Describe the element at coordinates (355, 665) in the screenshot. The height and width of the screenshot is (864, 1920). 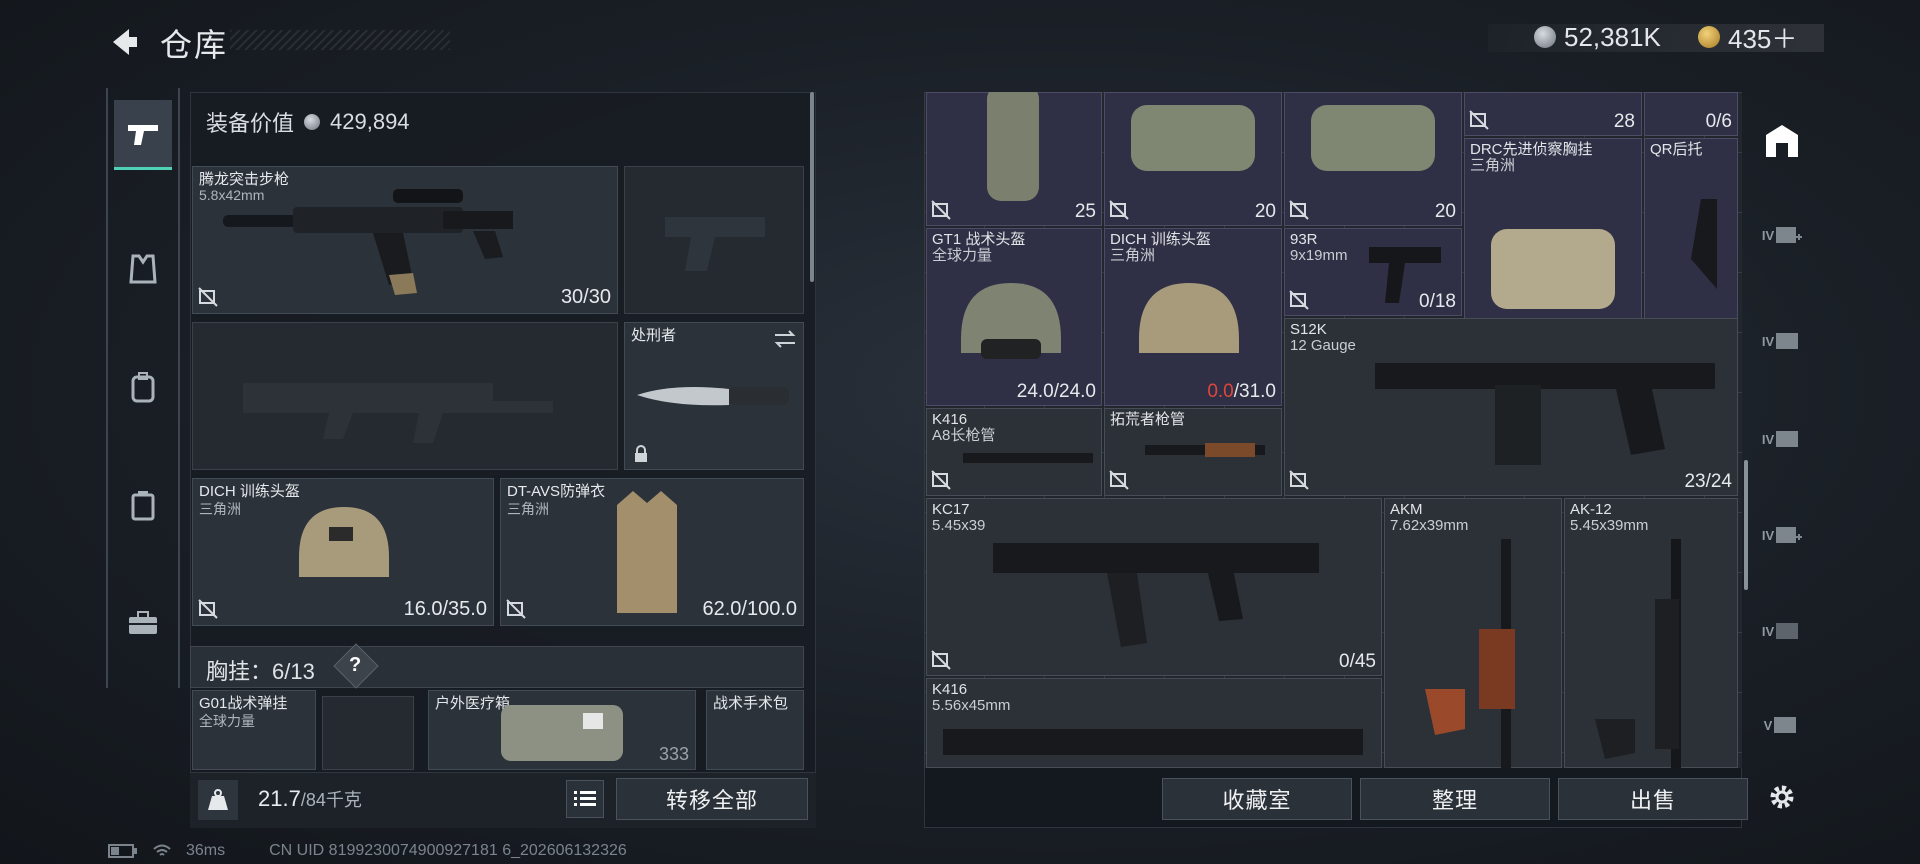
I see `help-icon: ?` at that location.